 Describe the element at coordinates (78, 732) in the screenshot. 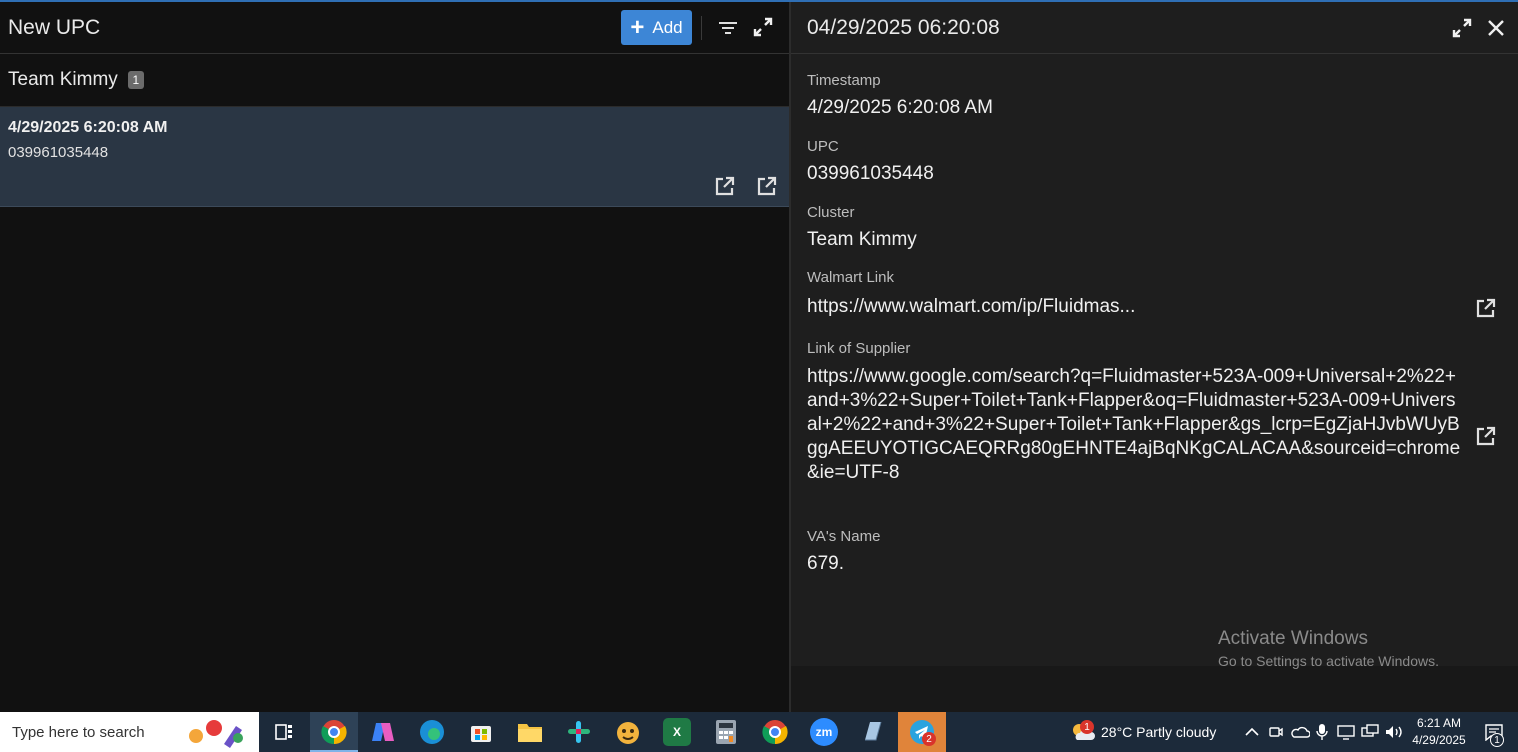

I see `search-placeholder: Type here to search` at that location.